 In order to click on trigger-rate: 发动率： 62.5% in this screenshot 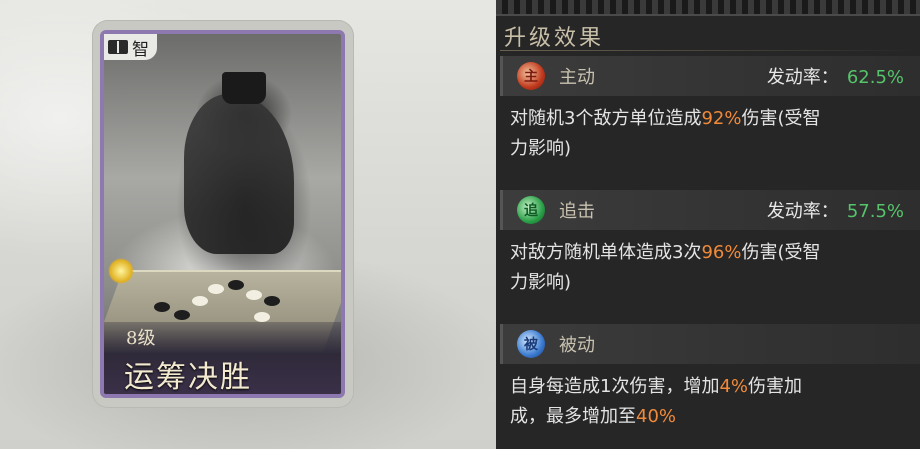, I will do `click(835, 76)`.